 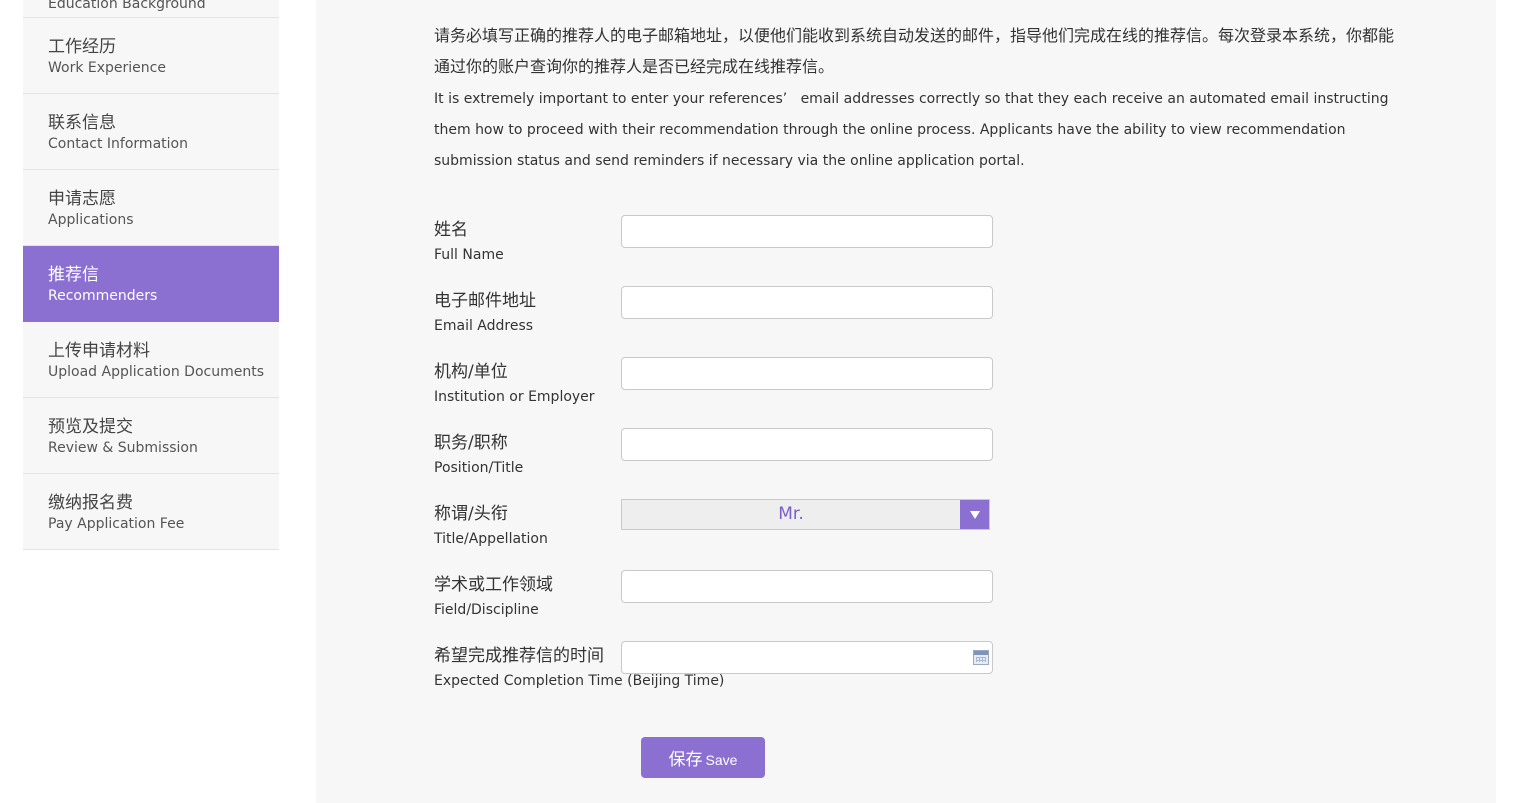 I want to click on save-button: 保存 Save, so click(x=703, y=757).